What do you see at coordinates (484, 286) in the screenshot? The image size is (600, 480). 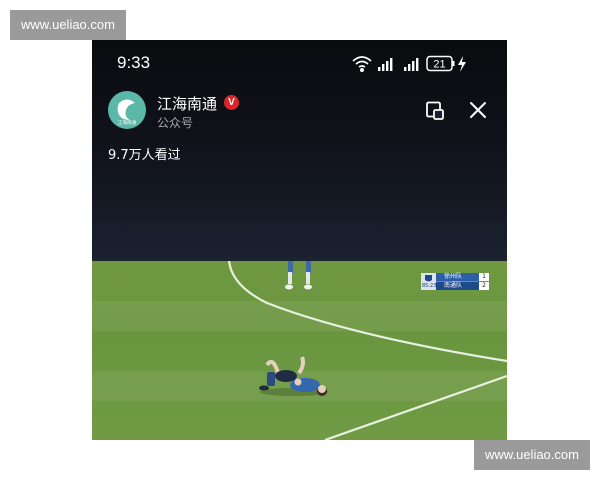 I see `team-score: 2` at bounding box center [484, 286].